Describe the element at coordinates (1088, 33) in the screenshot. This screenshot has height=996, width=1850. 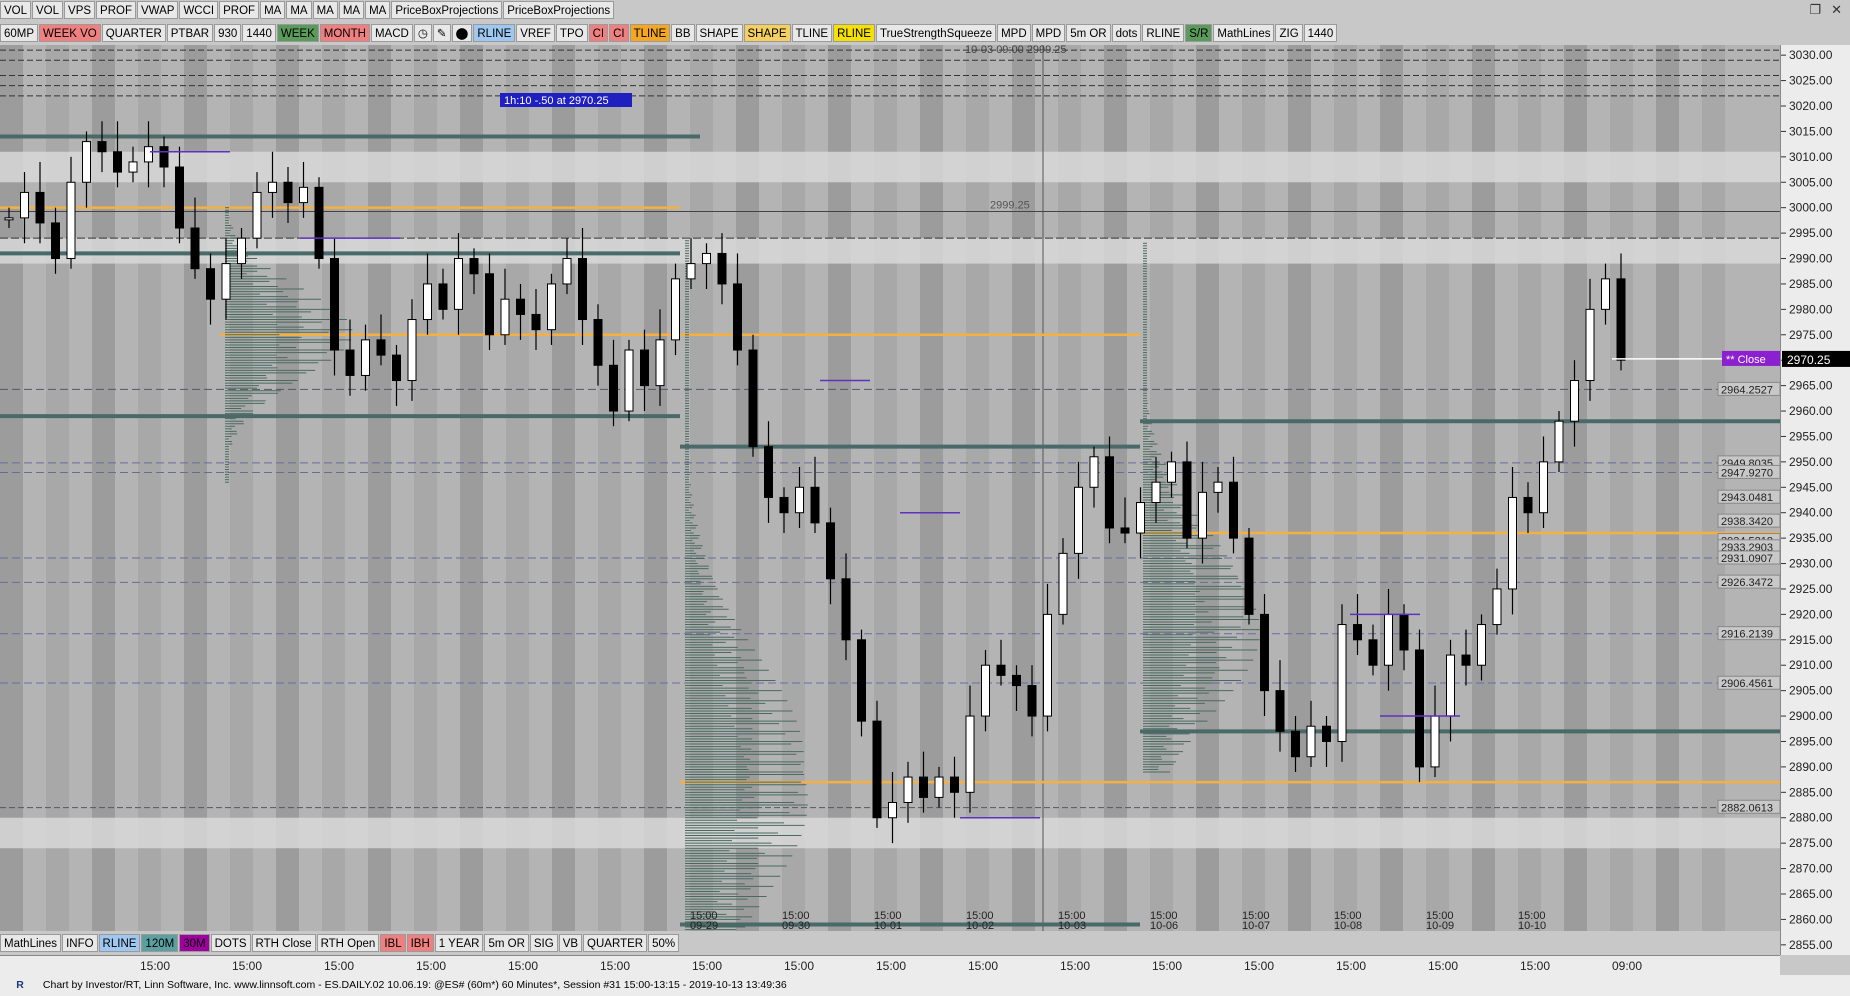
I see `toolbar-button-26: 5m OR` at that location.